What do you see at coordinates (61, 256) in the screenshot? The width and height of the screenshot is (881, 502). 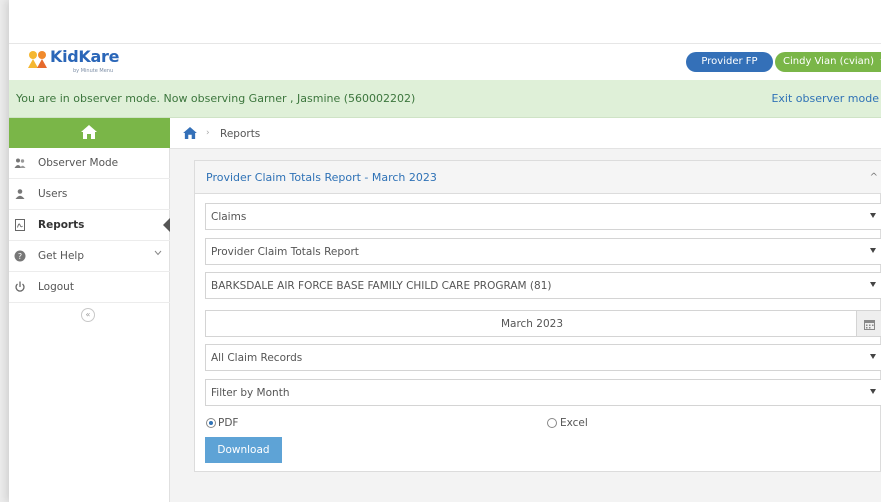 I see `sidebar-item-label: Get Help` at bounding box center [61, 256].